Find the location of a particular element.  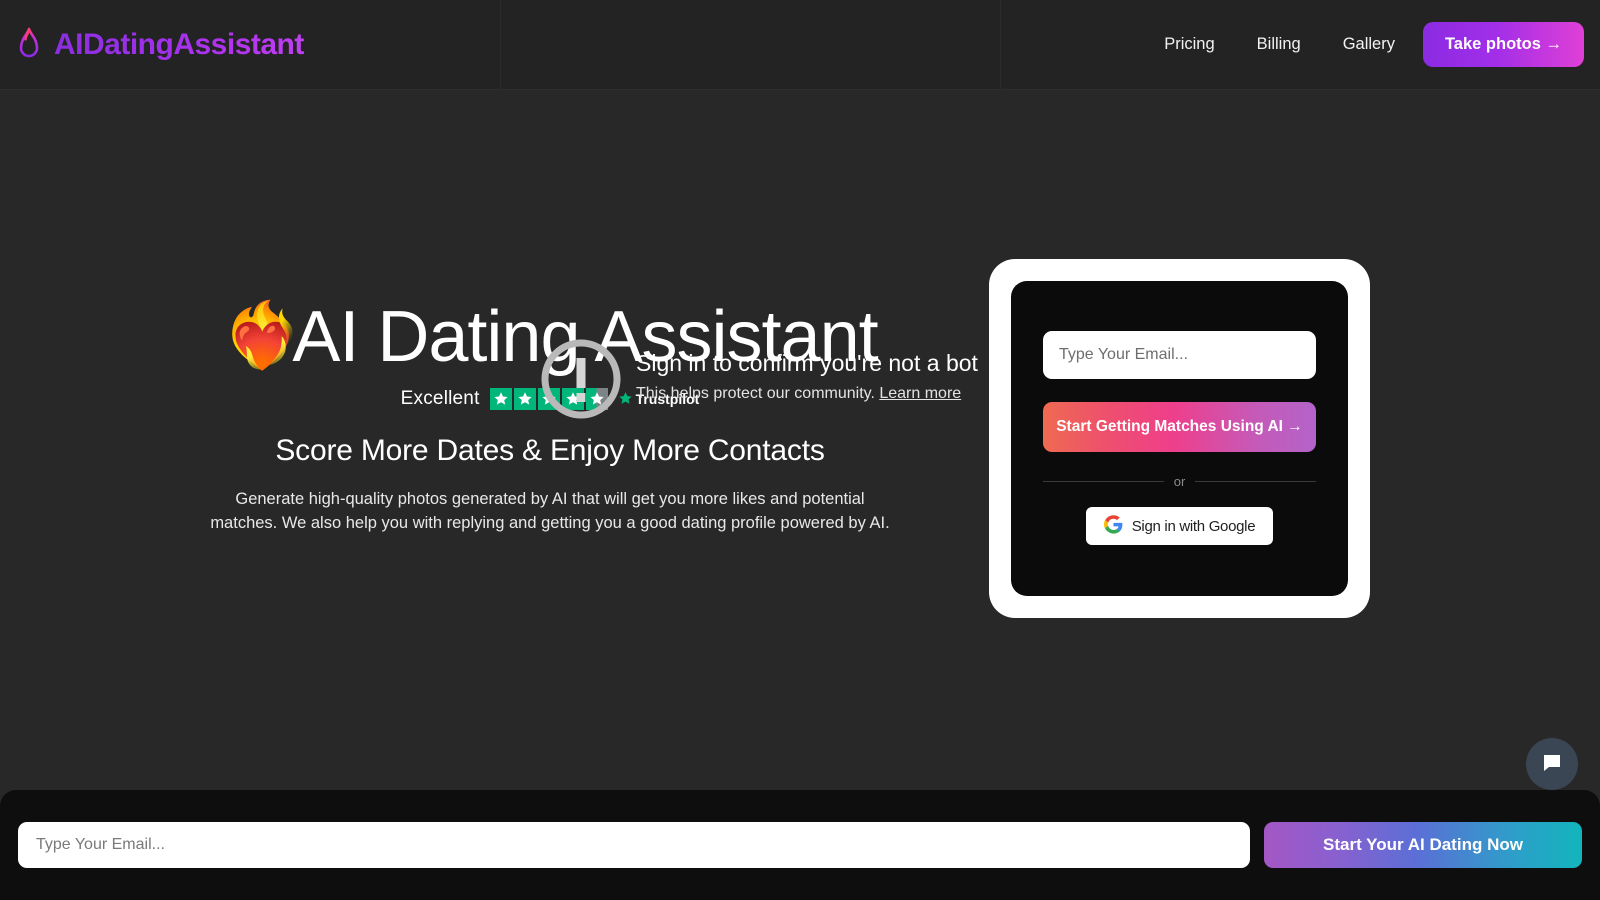

take-photos-button: Take photos → is located at coordinates (1503, 44).